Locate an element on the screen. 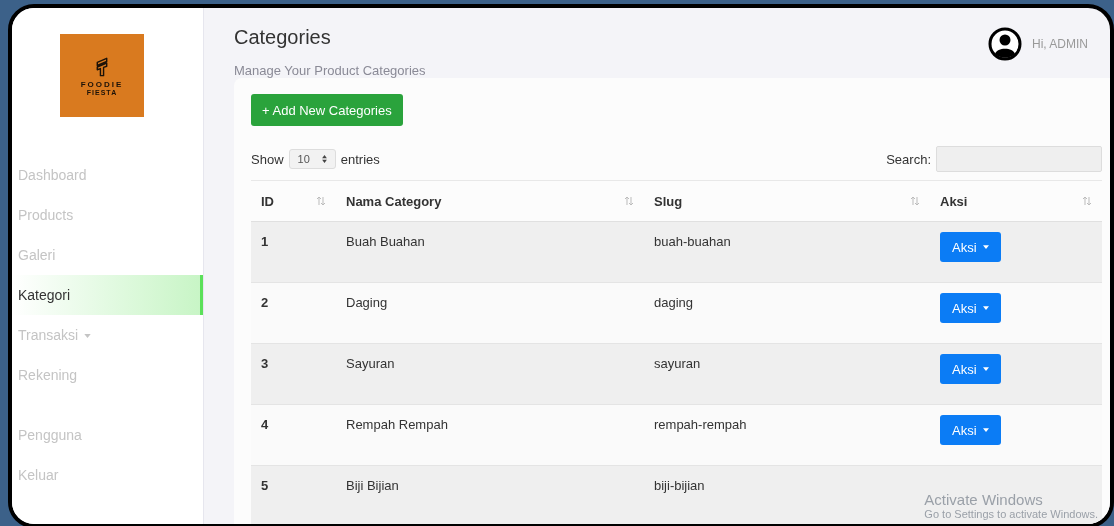 The image size is (1114, 526). entries-label: entries is located at coordinates (360, 159).